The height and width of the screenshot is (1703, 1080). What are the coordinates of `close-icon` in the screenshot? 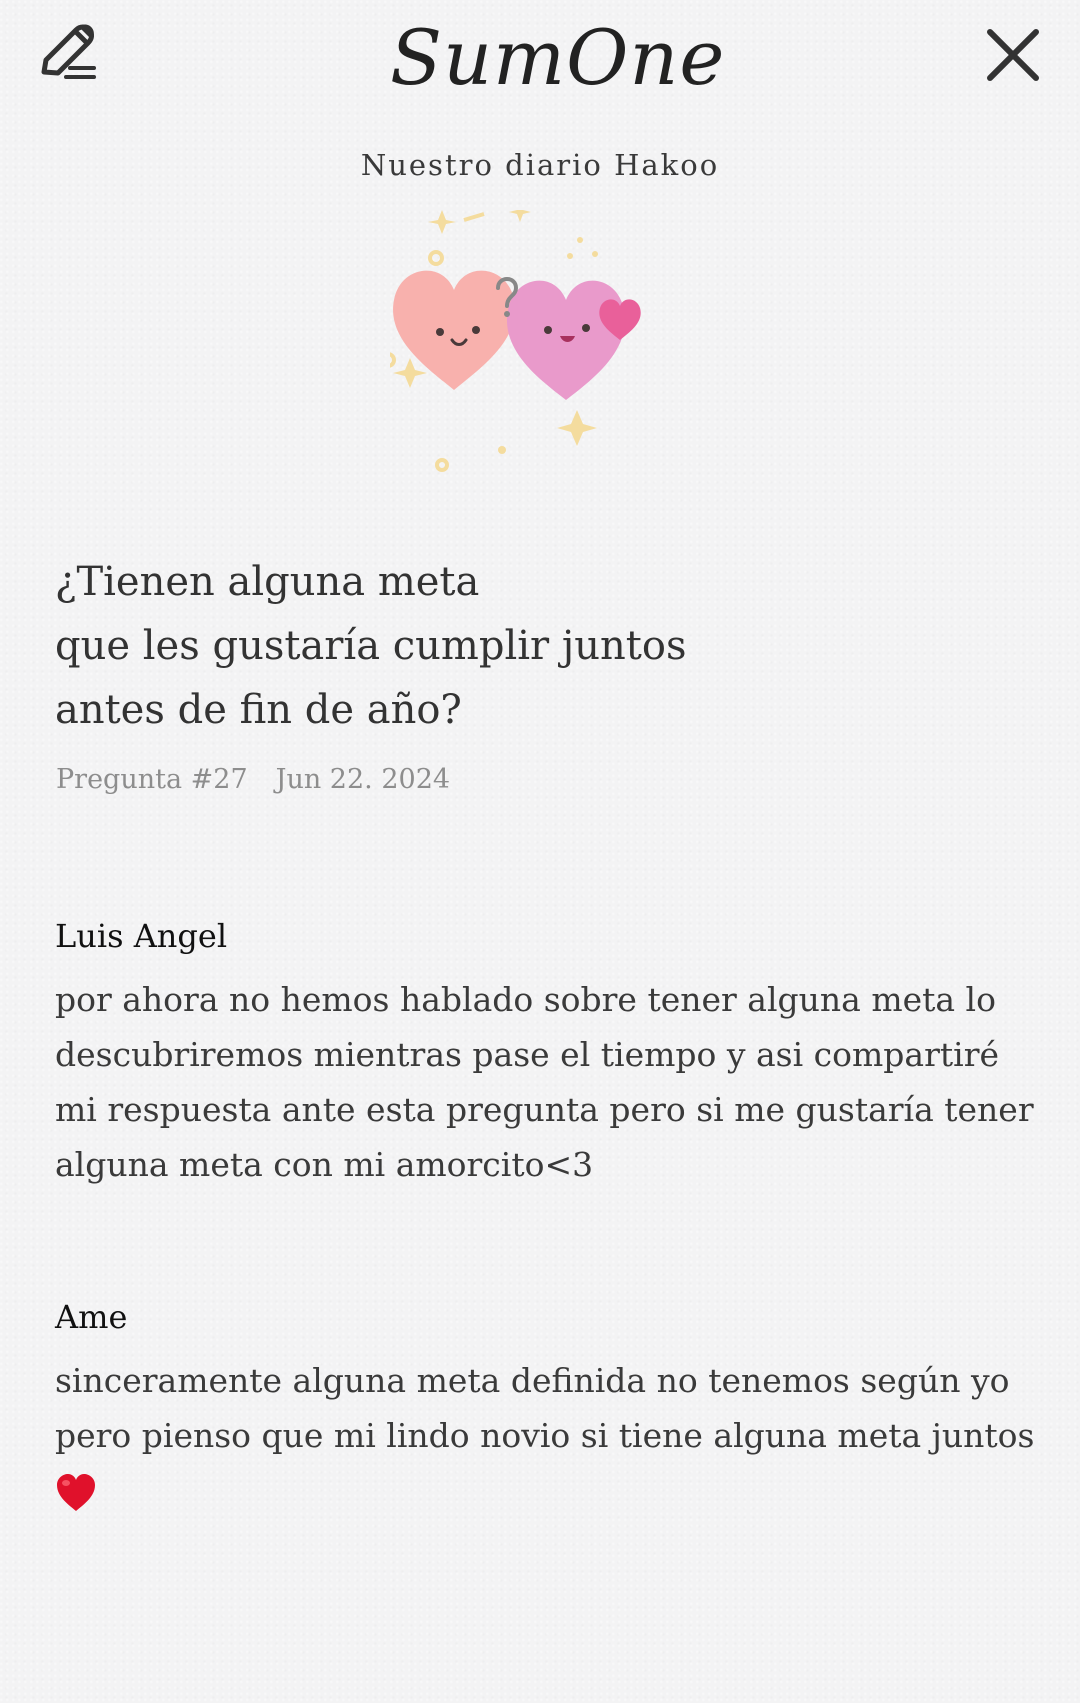 It's located at (1013, 55).